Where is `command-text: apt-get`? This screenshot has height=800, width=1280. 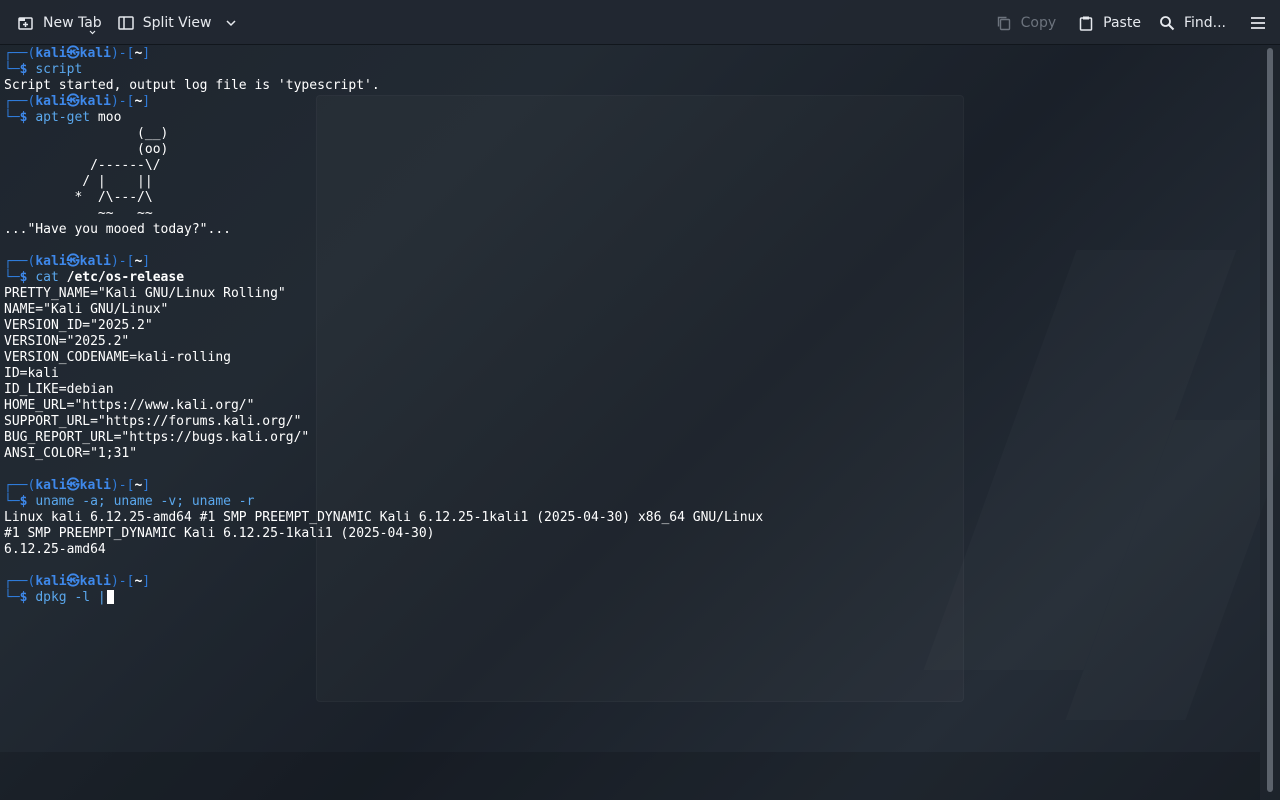
command-text: apt-get is located at coordinates (63, 117).